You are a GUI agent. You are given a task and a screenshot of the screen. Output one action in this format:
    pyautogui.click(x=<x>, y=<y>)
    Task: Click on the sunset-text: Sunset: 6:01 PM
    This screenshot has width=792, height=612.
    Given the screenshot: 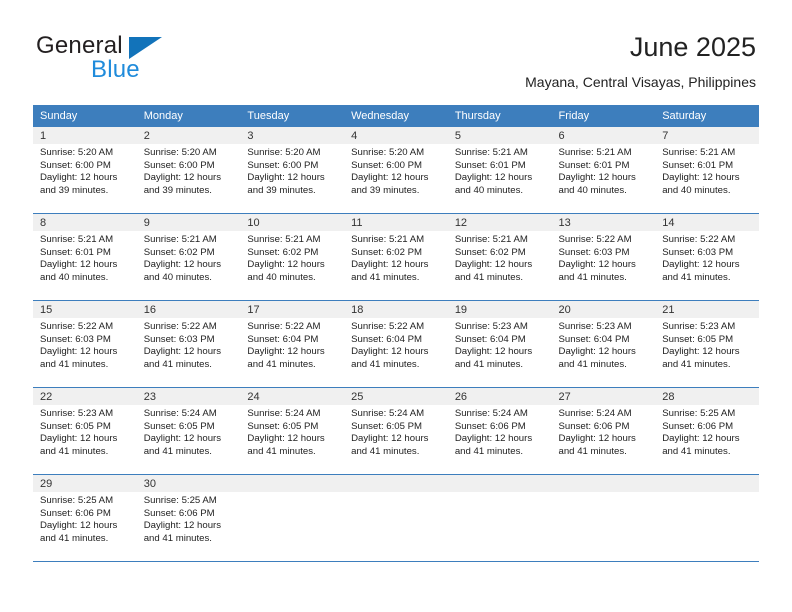 What is the action you would take?
    pyautogui.click(x=490, y=165)
    